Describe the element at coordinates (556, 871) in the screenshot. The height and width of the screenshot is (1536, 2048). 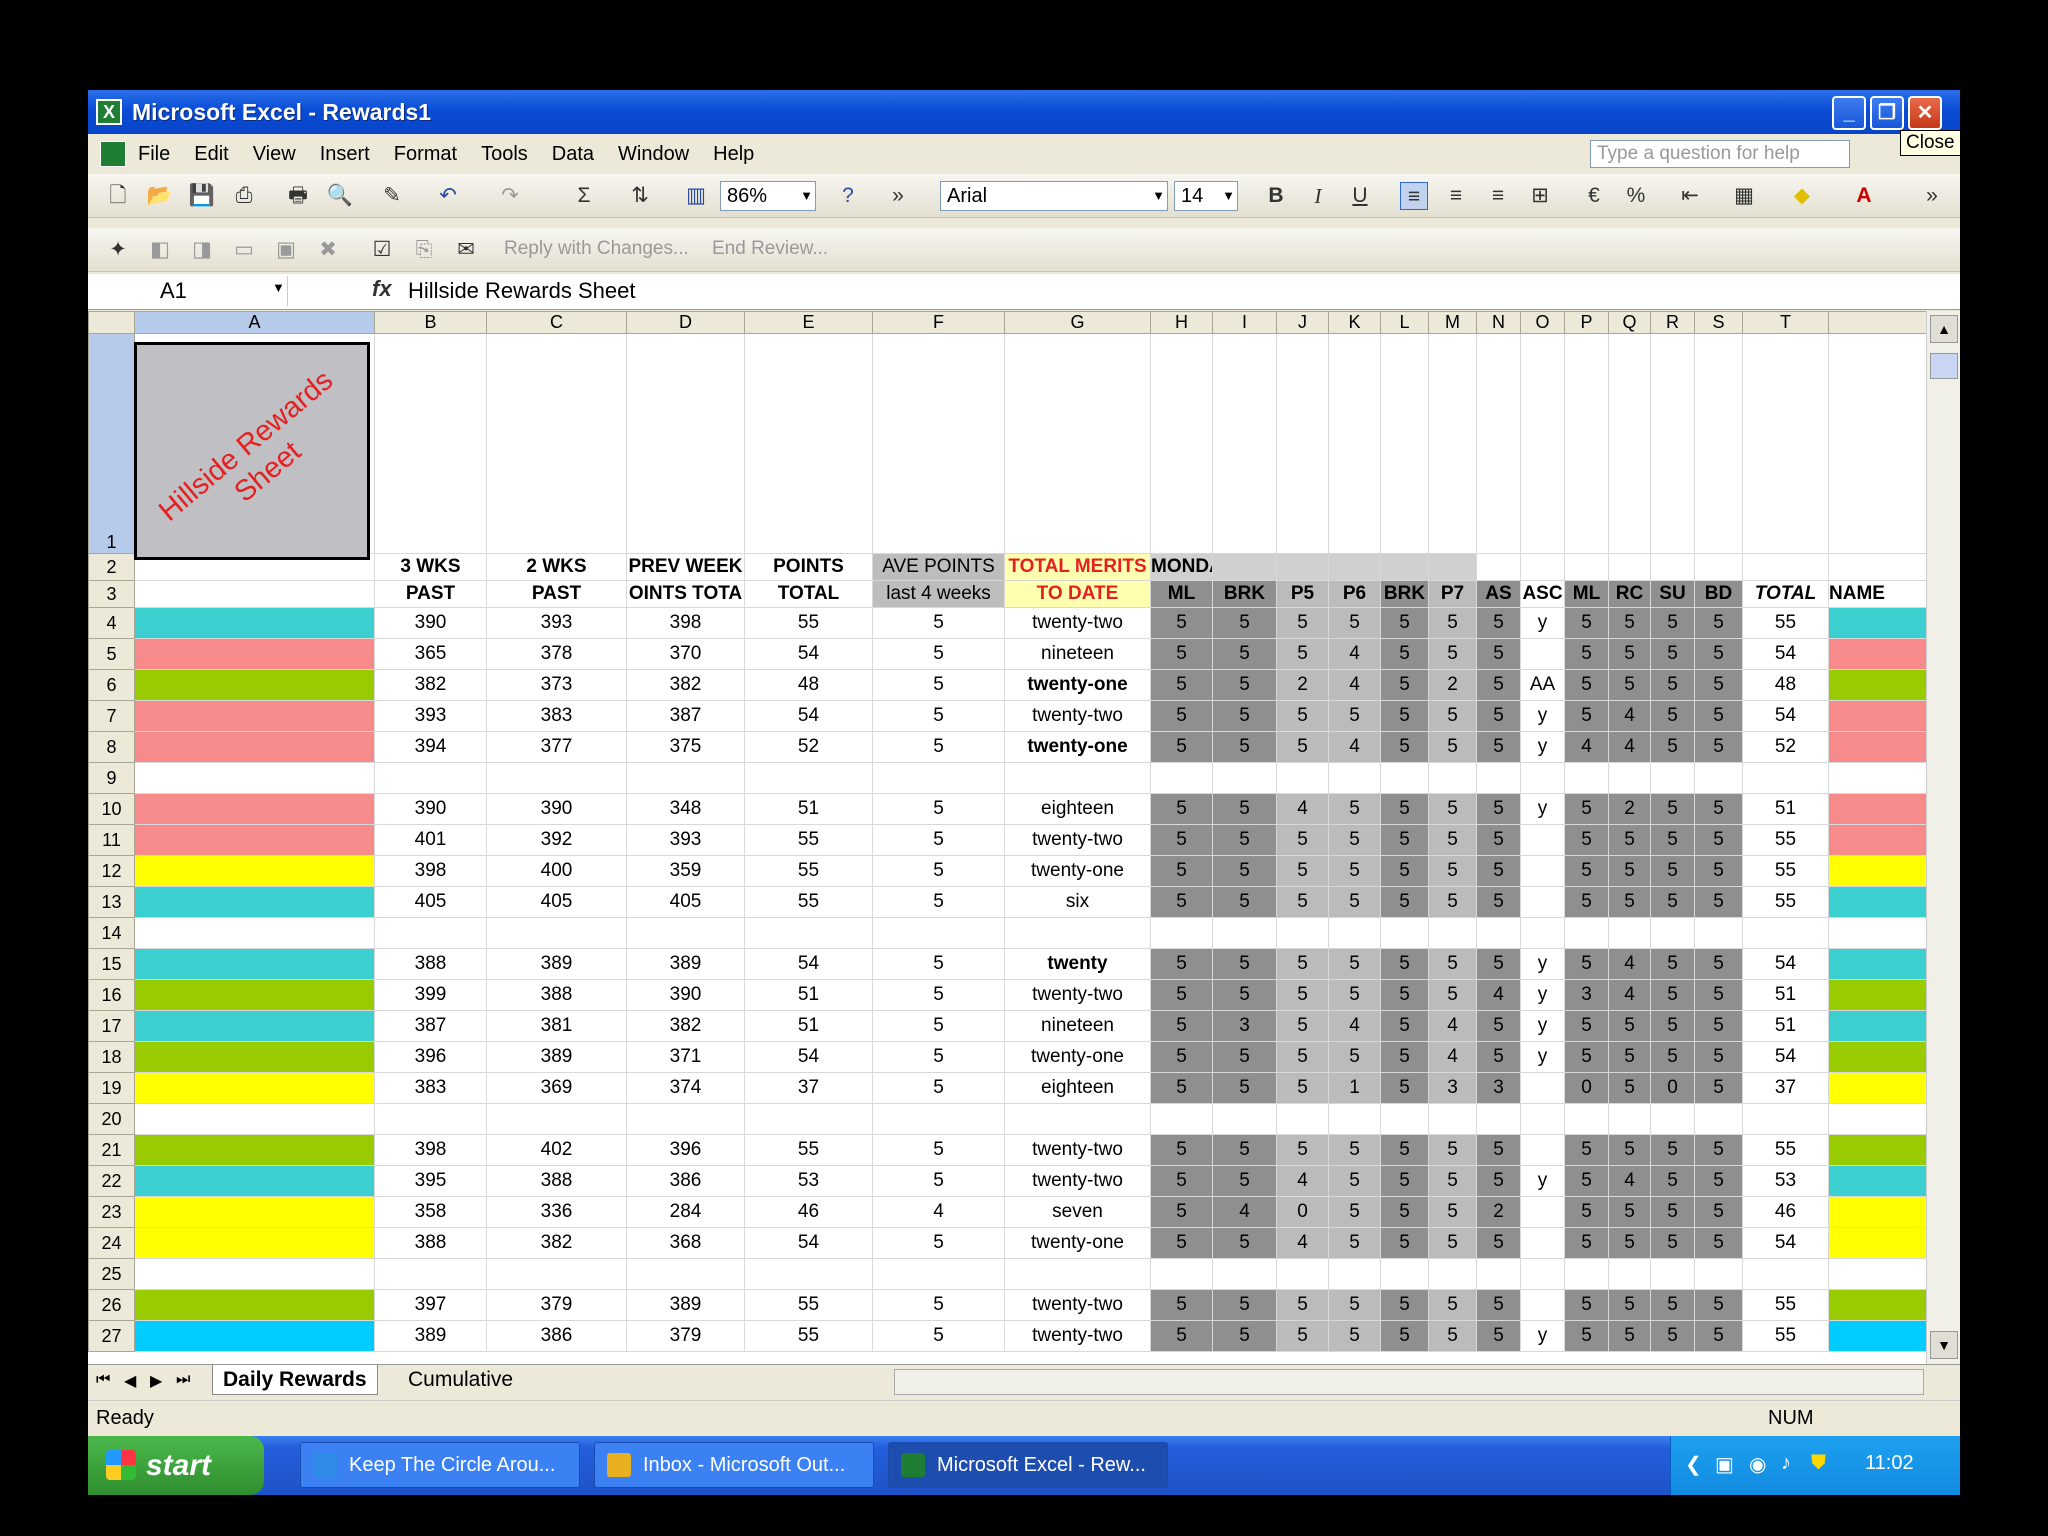
I see `data-cell: 400` at that location.